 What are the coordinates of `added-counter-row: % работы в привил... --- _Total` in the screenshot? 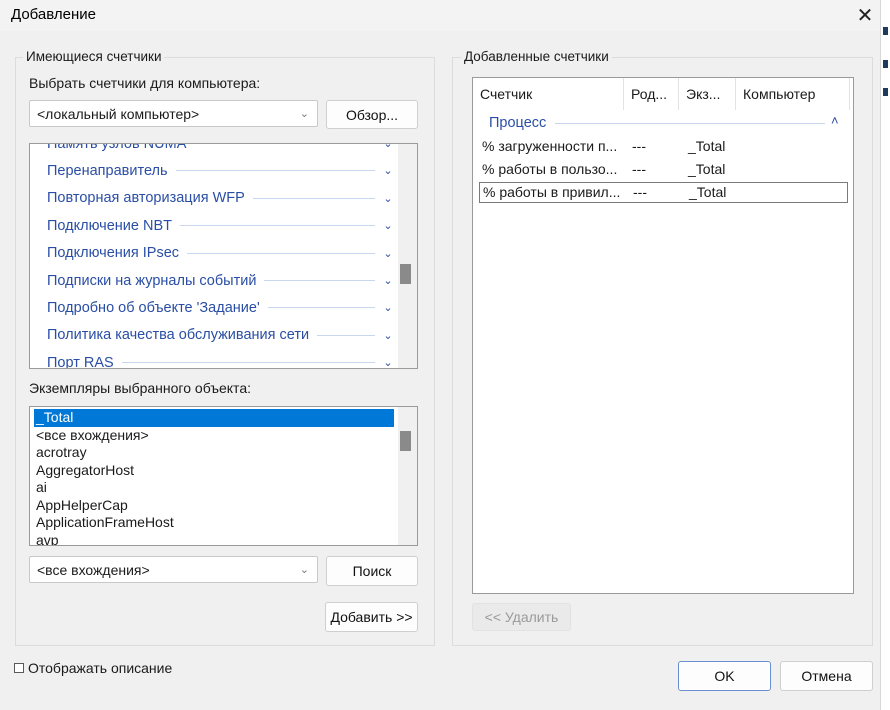 It's located at (663, 192).